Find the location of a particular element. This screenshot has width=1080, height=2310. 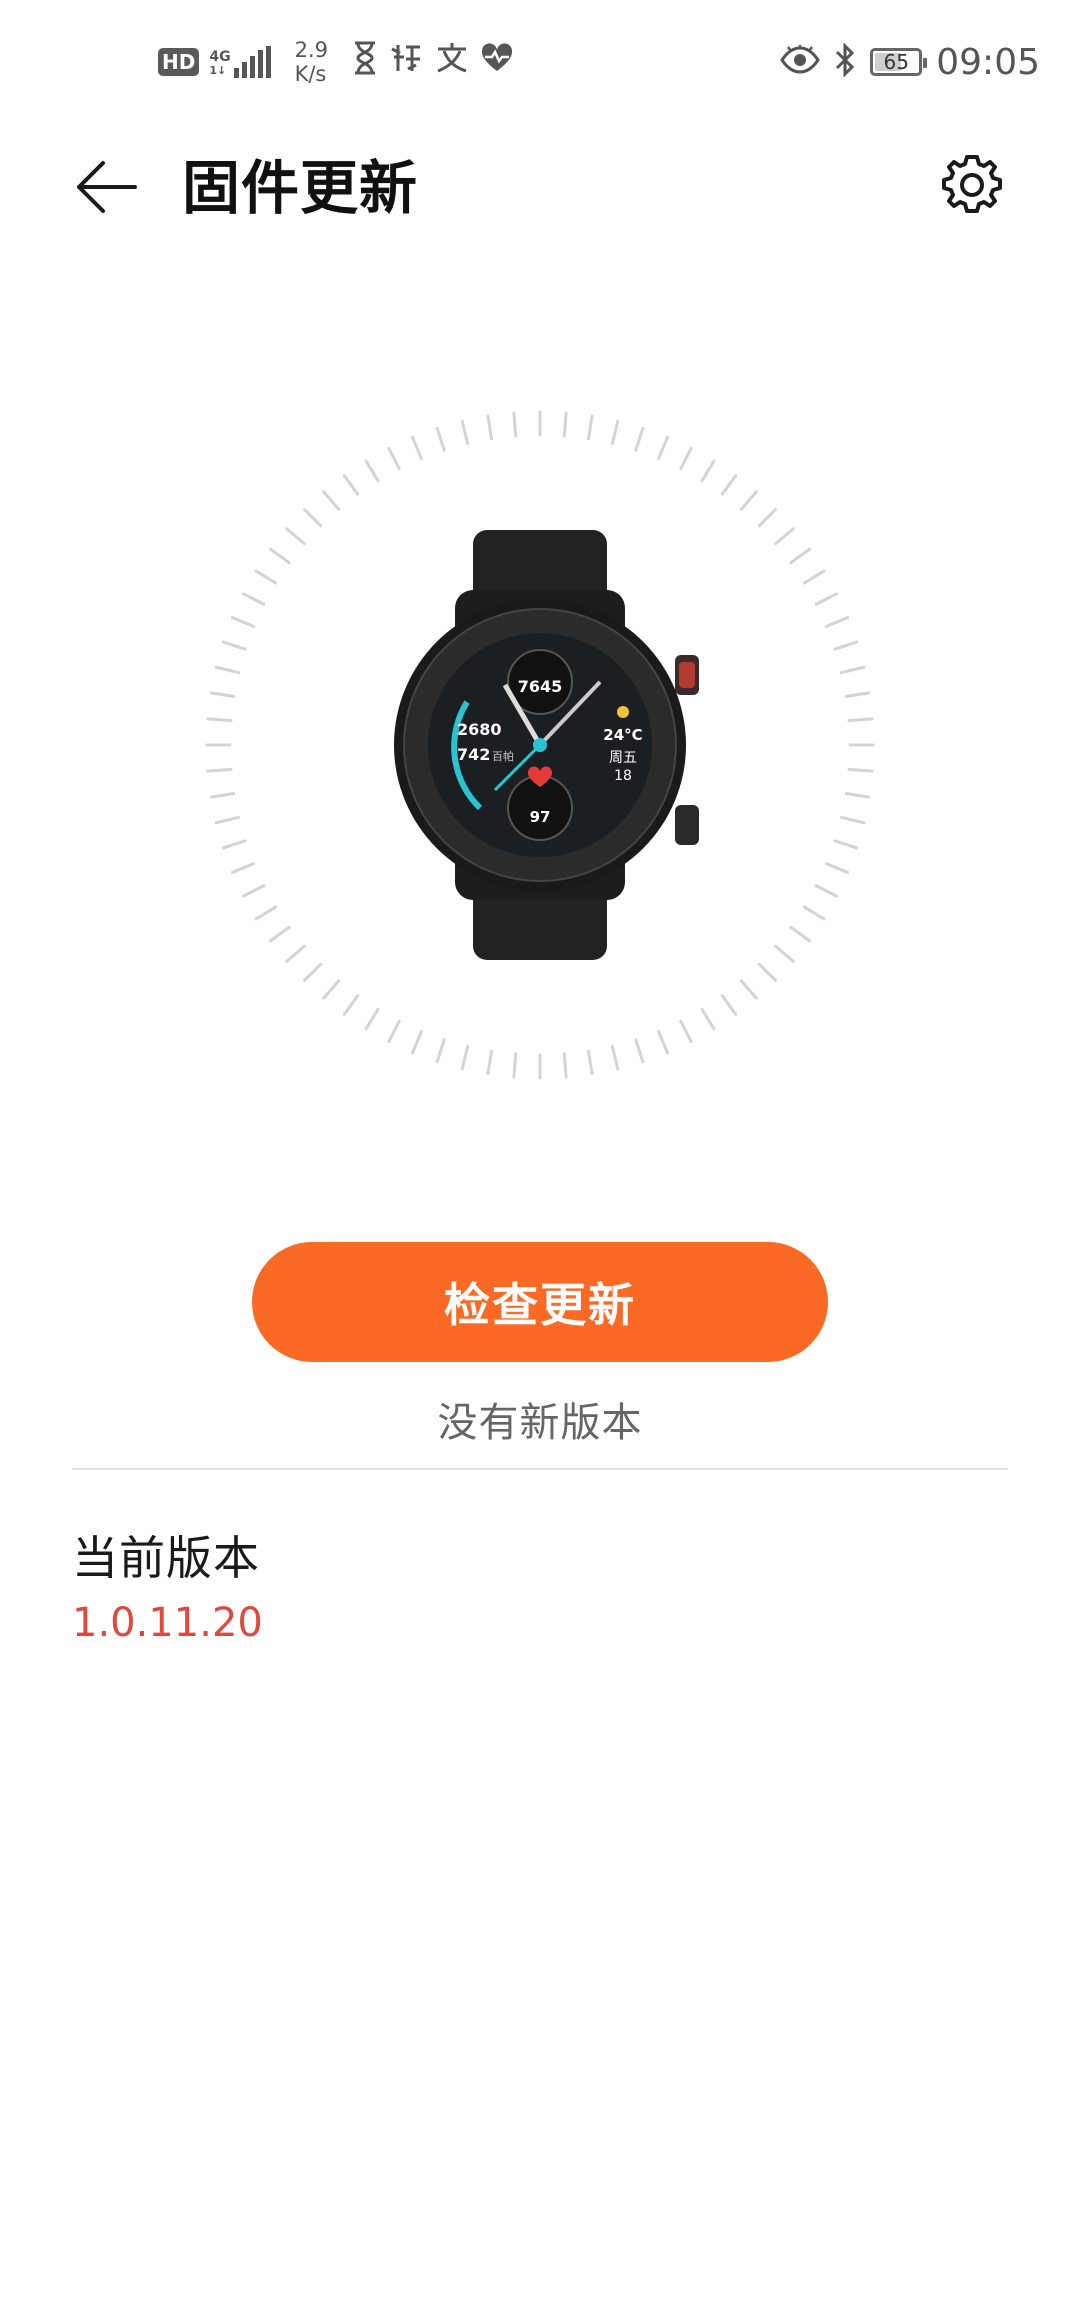

app-calligraphy-icon is located at coordinates (406, 62).